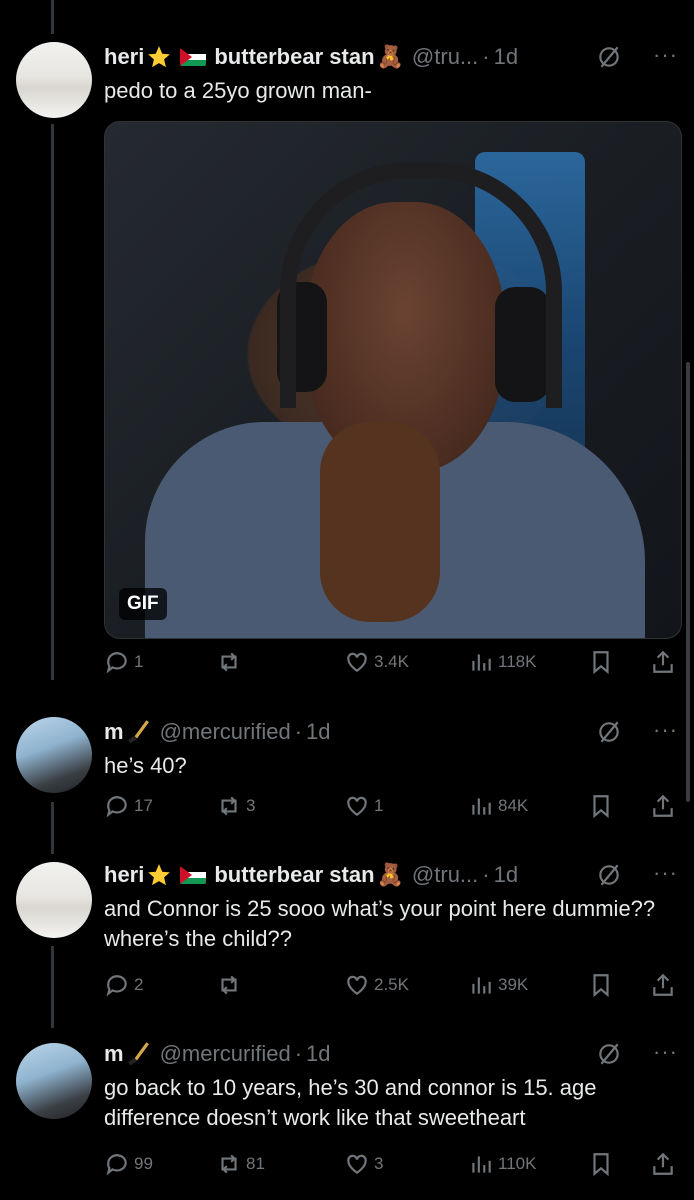  Describe the element at coordinates (391, 810) in the screenshot. I see `tweet-actions: 17 3 1 84K` at that location.